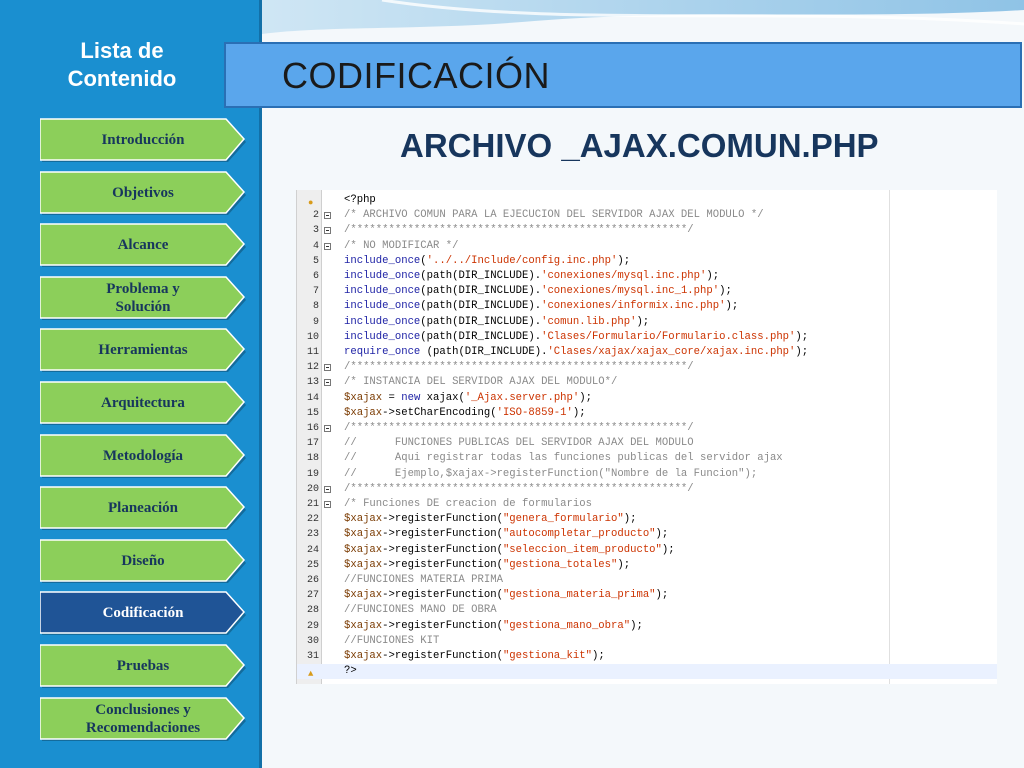  I want to click on nav-item-label: Codificación, so click(143, 613).